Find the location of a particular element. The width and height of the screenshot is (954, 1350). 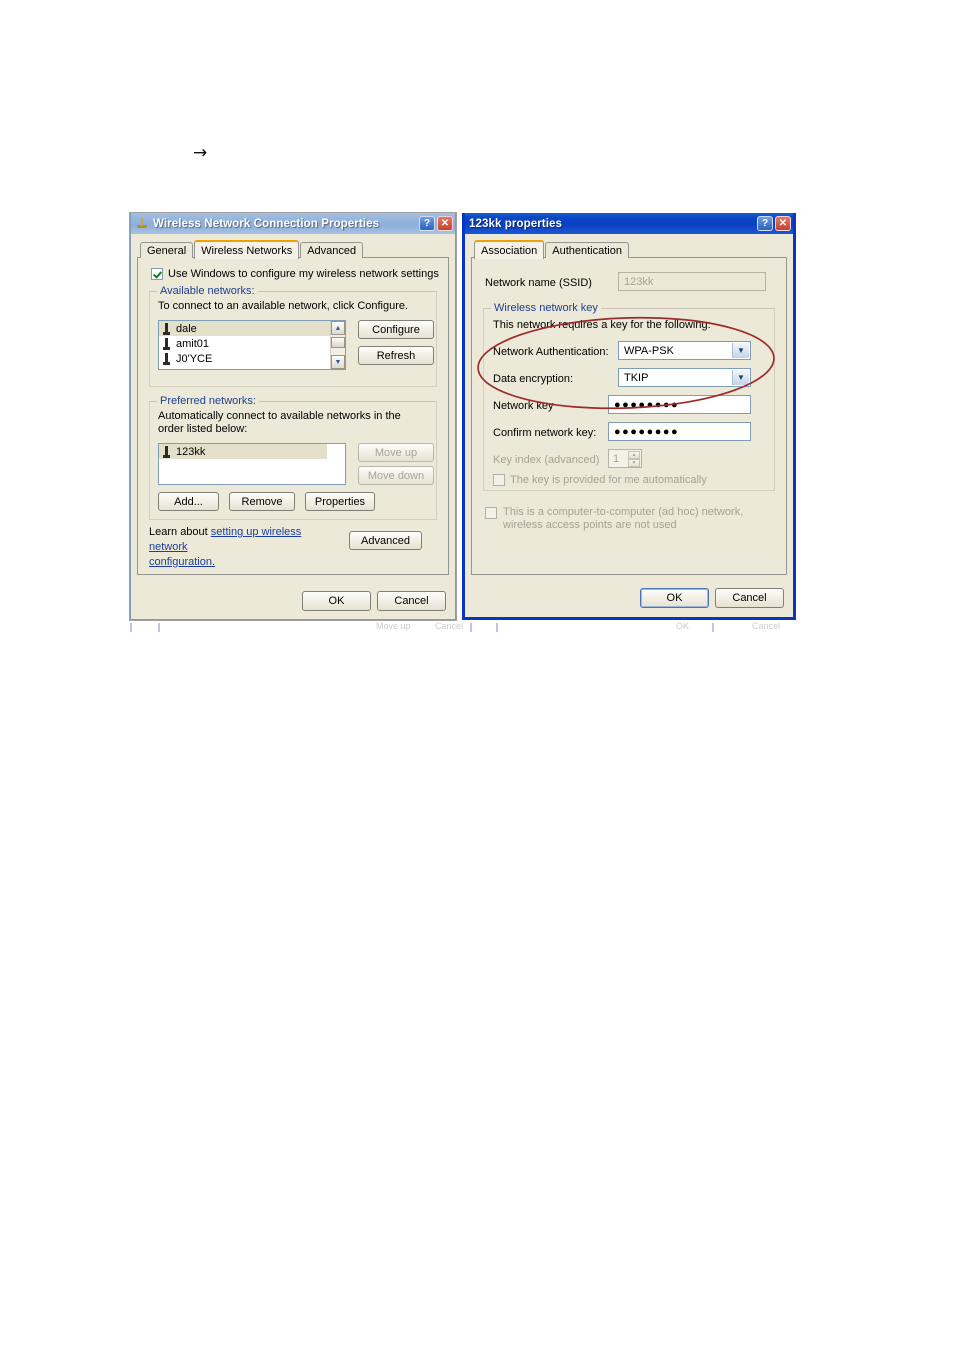

adhoc-checkbox is located at coordinates (491, 513).